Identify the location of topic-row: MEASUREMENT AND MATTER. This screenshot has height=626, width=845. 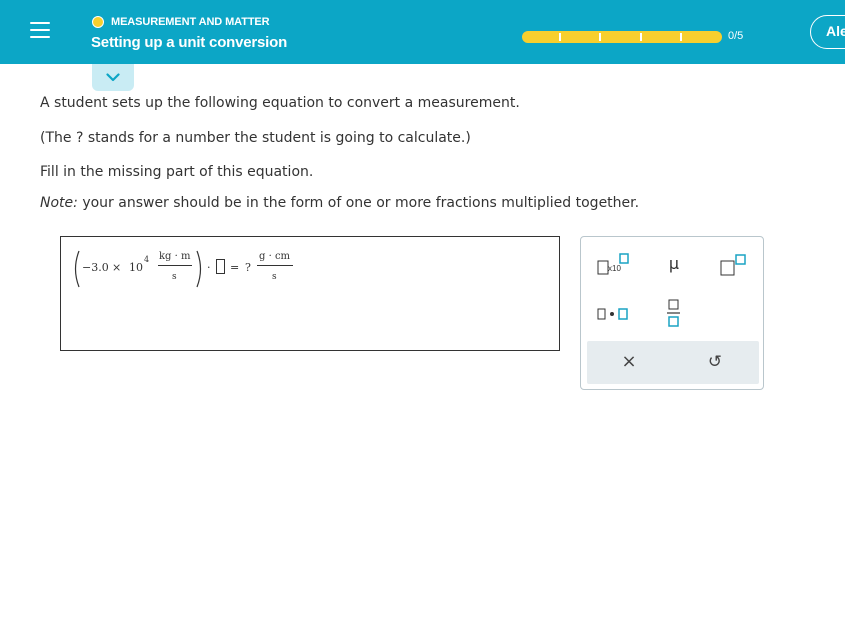
(181, 22).